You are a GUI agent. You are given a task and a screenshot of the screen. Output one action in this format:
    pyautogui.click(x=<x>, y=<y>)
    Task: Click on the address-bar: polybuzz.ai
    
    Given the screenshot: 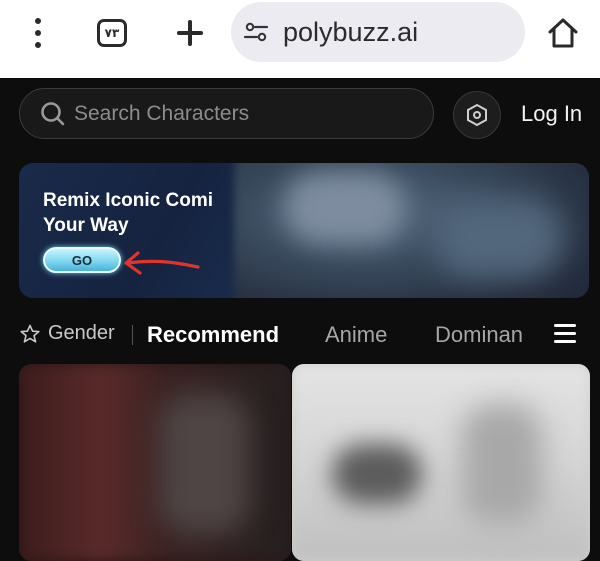 What is the action you would take?
    pyautogui.click(x=378, y=32)
    